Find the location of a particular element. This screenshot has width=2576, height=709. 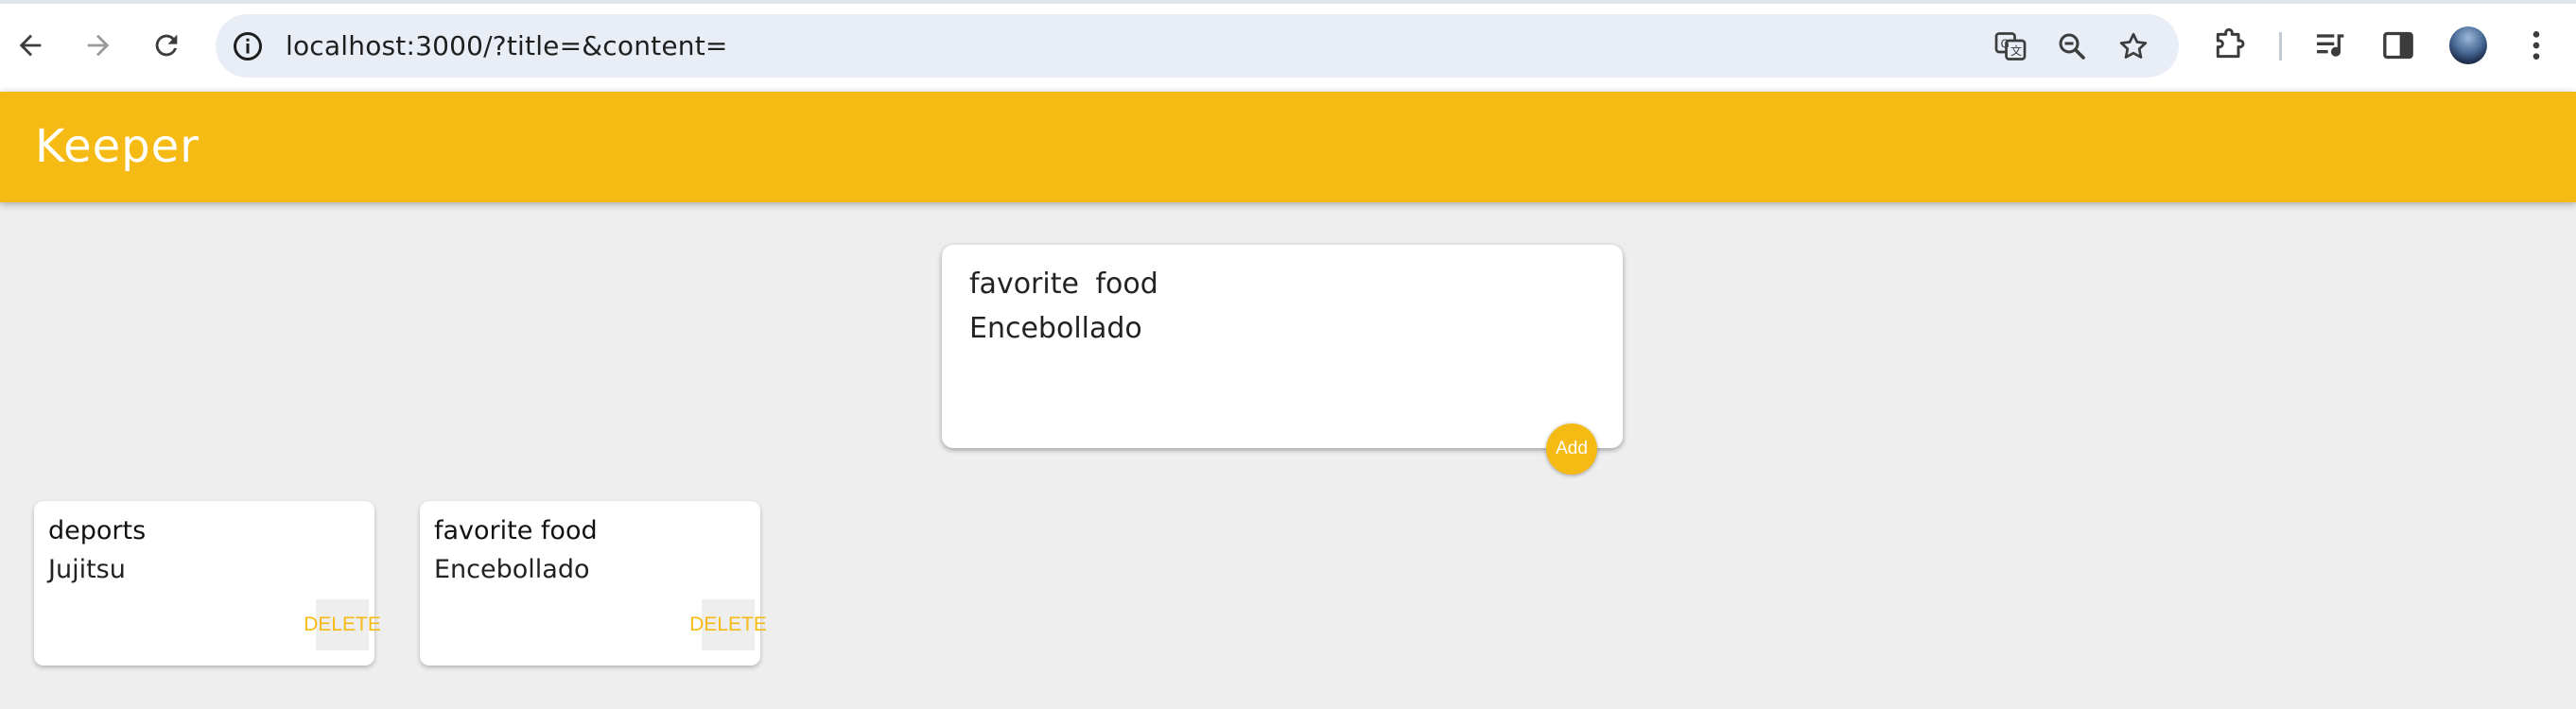

arrow-right-icon is located at coordinates (98, 45).